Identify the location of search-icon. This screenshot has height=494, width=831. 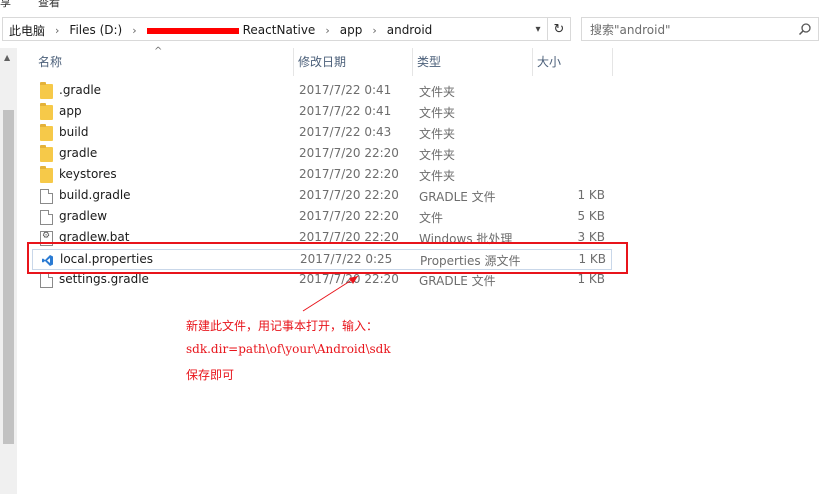
(805, 29).